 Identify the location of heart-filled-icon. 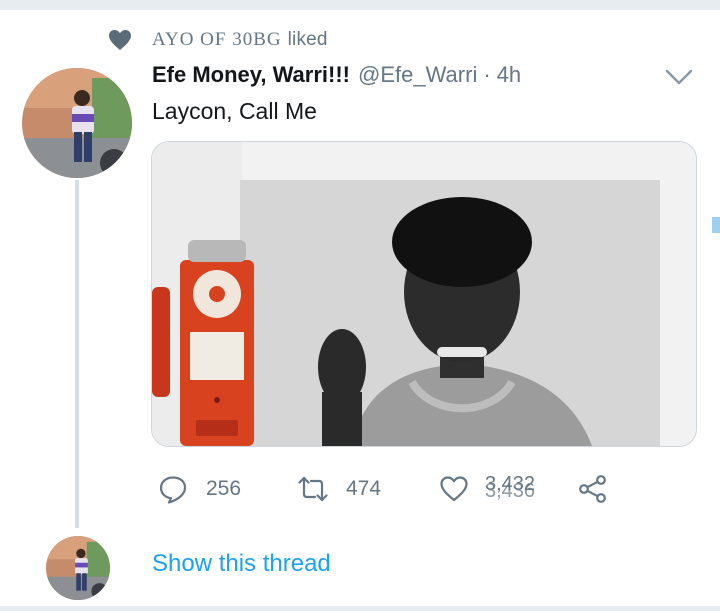
(120, 40).